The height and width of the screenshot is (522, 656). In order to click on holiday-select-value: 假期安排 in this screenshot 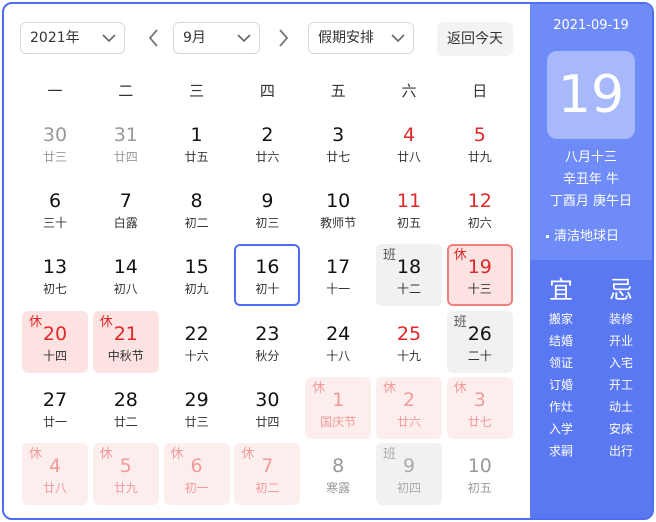, I will do `click(346, 38)`.